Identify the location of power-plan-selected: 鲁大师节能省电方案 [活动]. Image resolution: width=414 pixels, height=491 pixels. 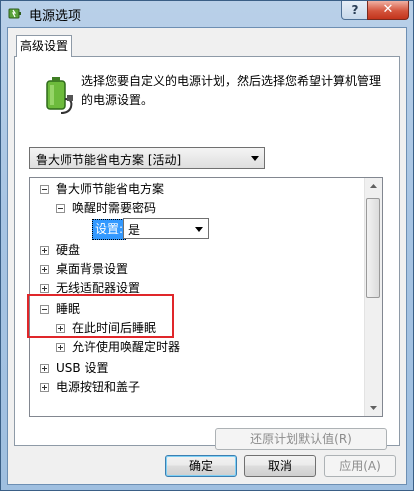
(109, 160).